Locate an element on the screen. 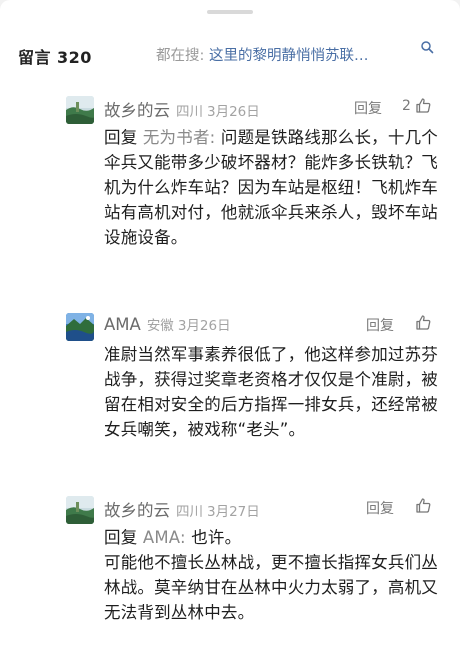 This screenshot has height=665, width=460. comment-meta: 故乡的云 四川 3月27日 is located at coordinates (182, 508).